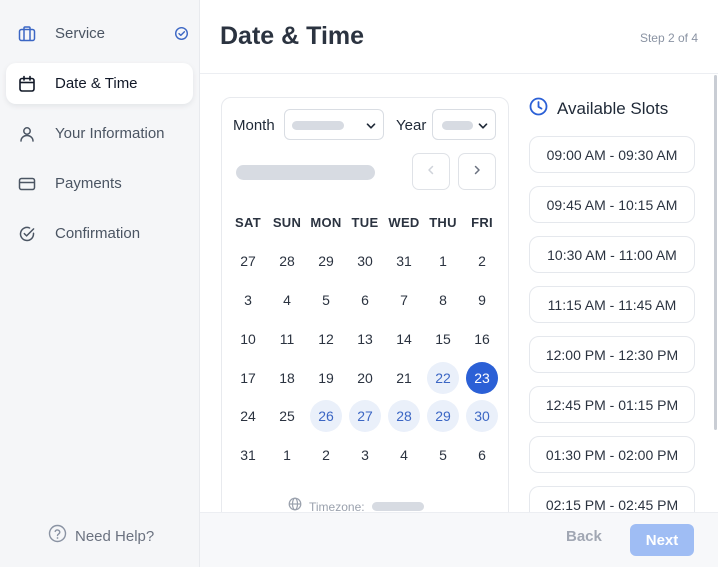  I want to click on chevron-left-icon, so click(431, 172).